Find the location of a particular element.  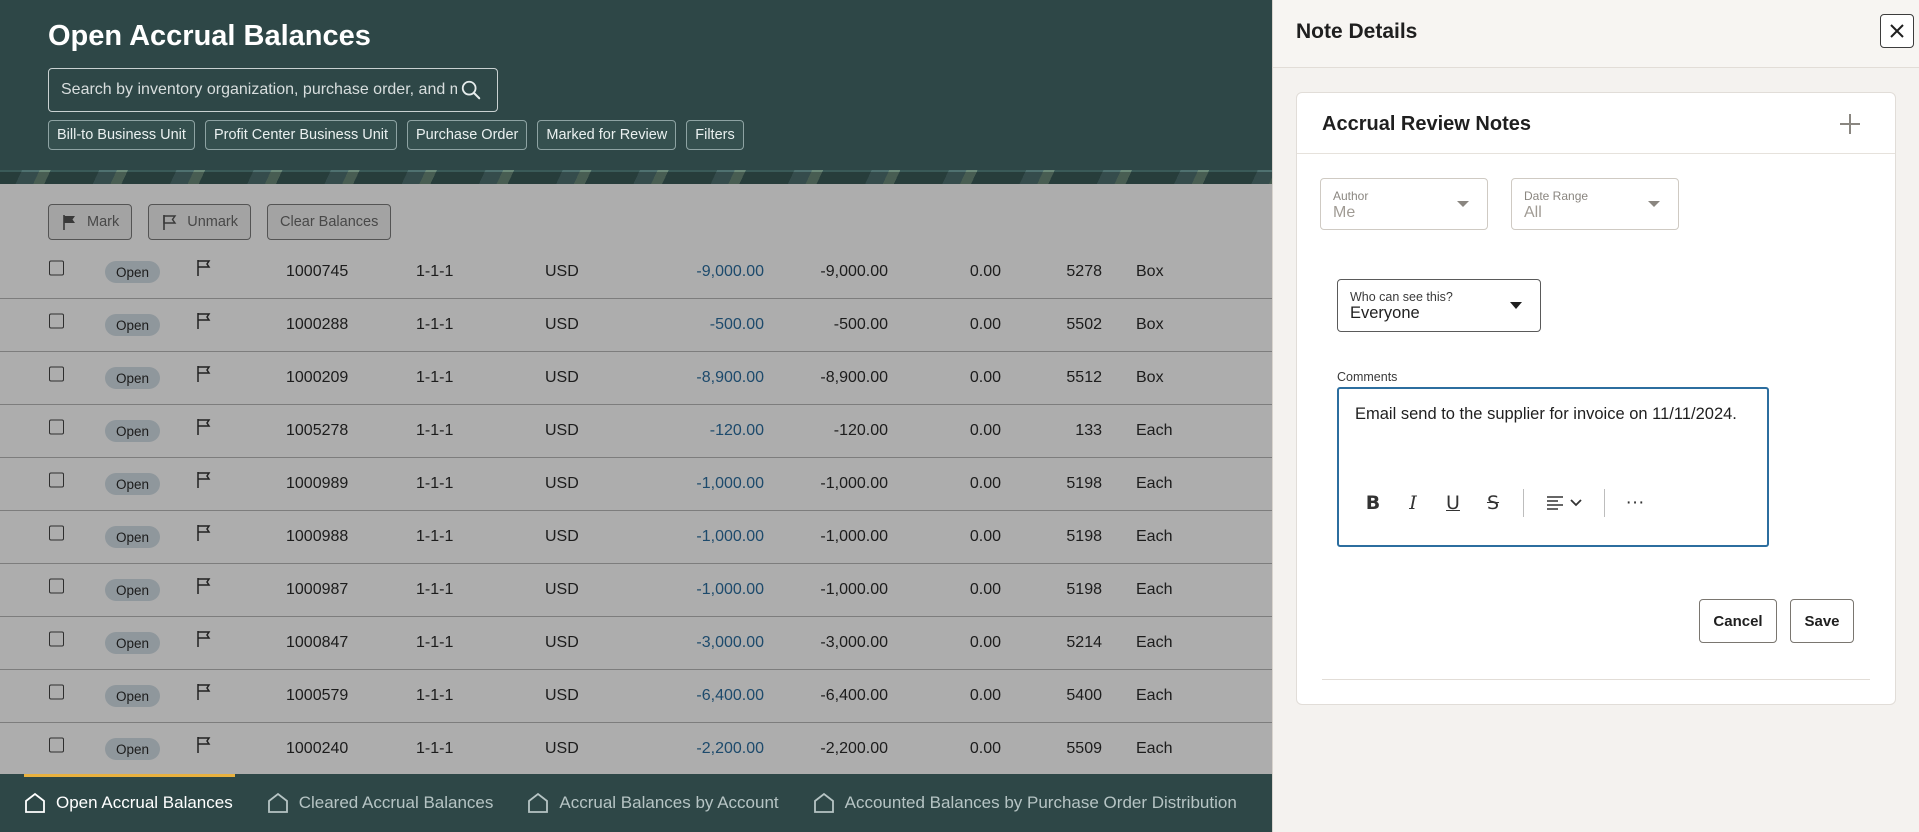

align-left-icon is located at coordinates (1555, 503).